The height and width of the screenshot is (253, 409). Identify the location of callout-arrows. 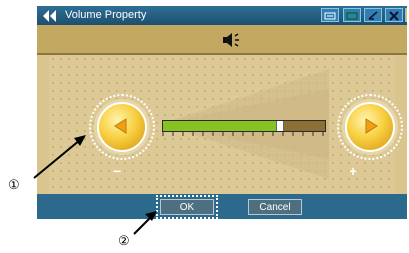
(95, 185).